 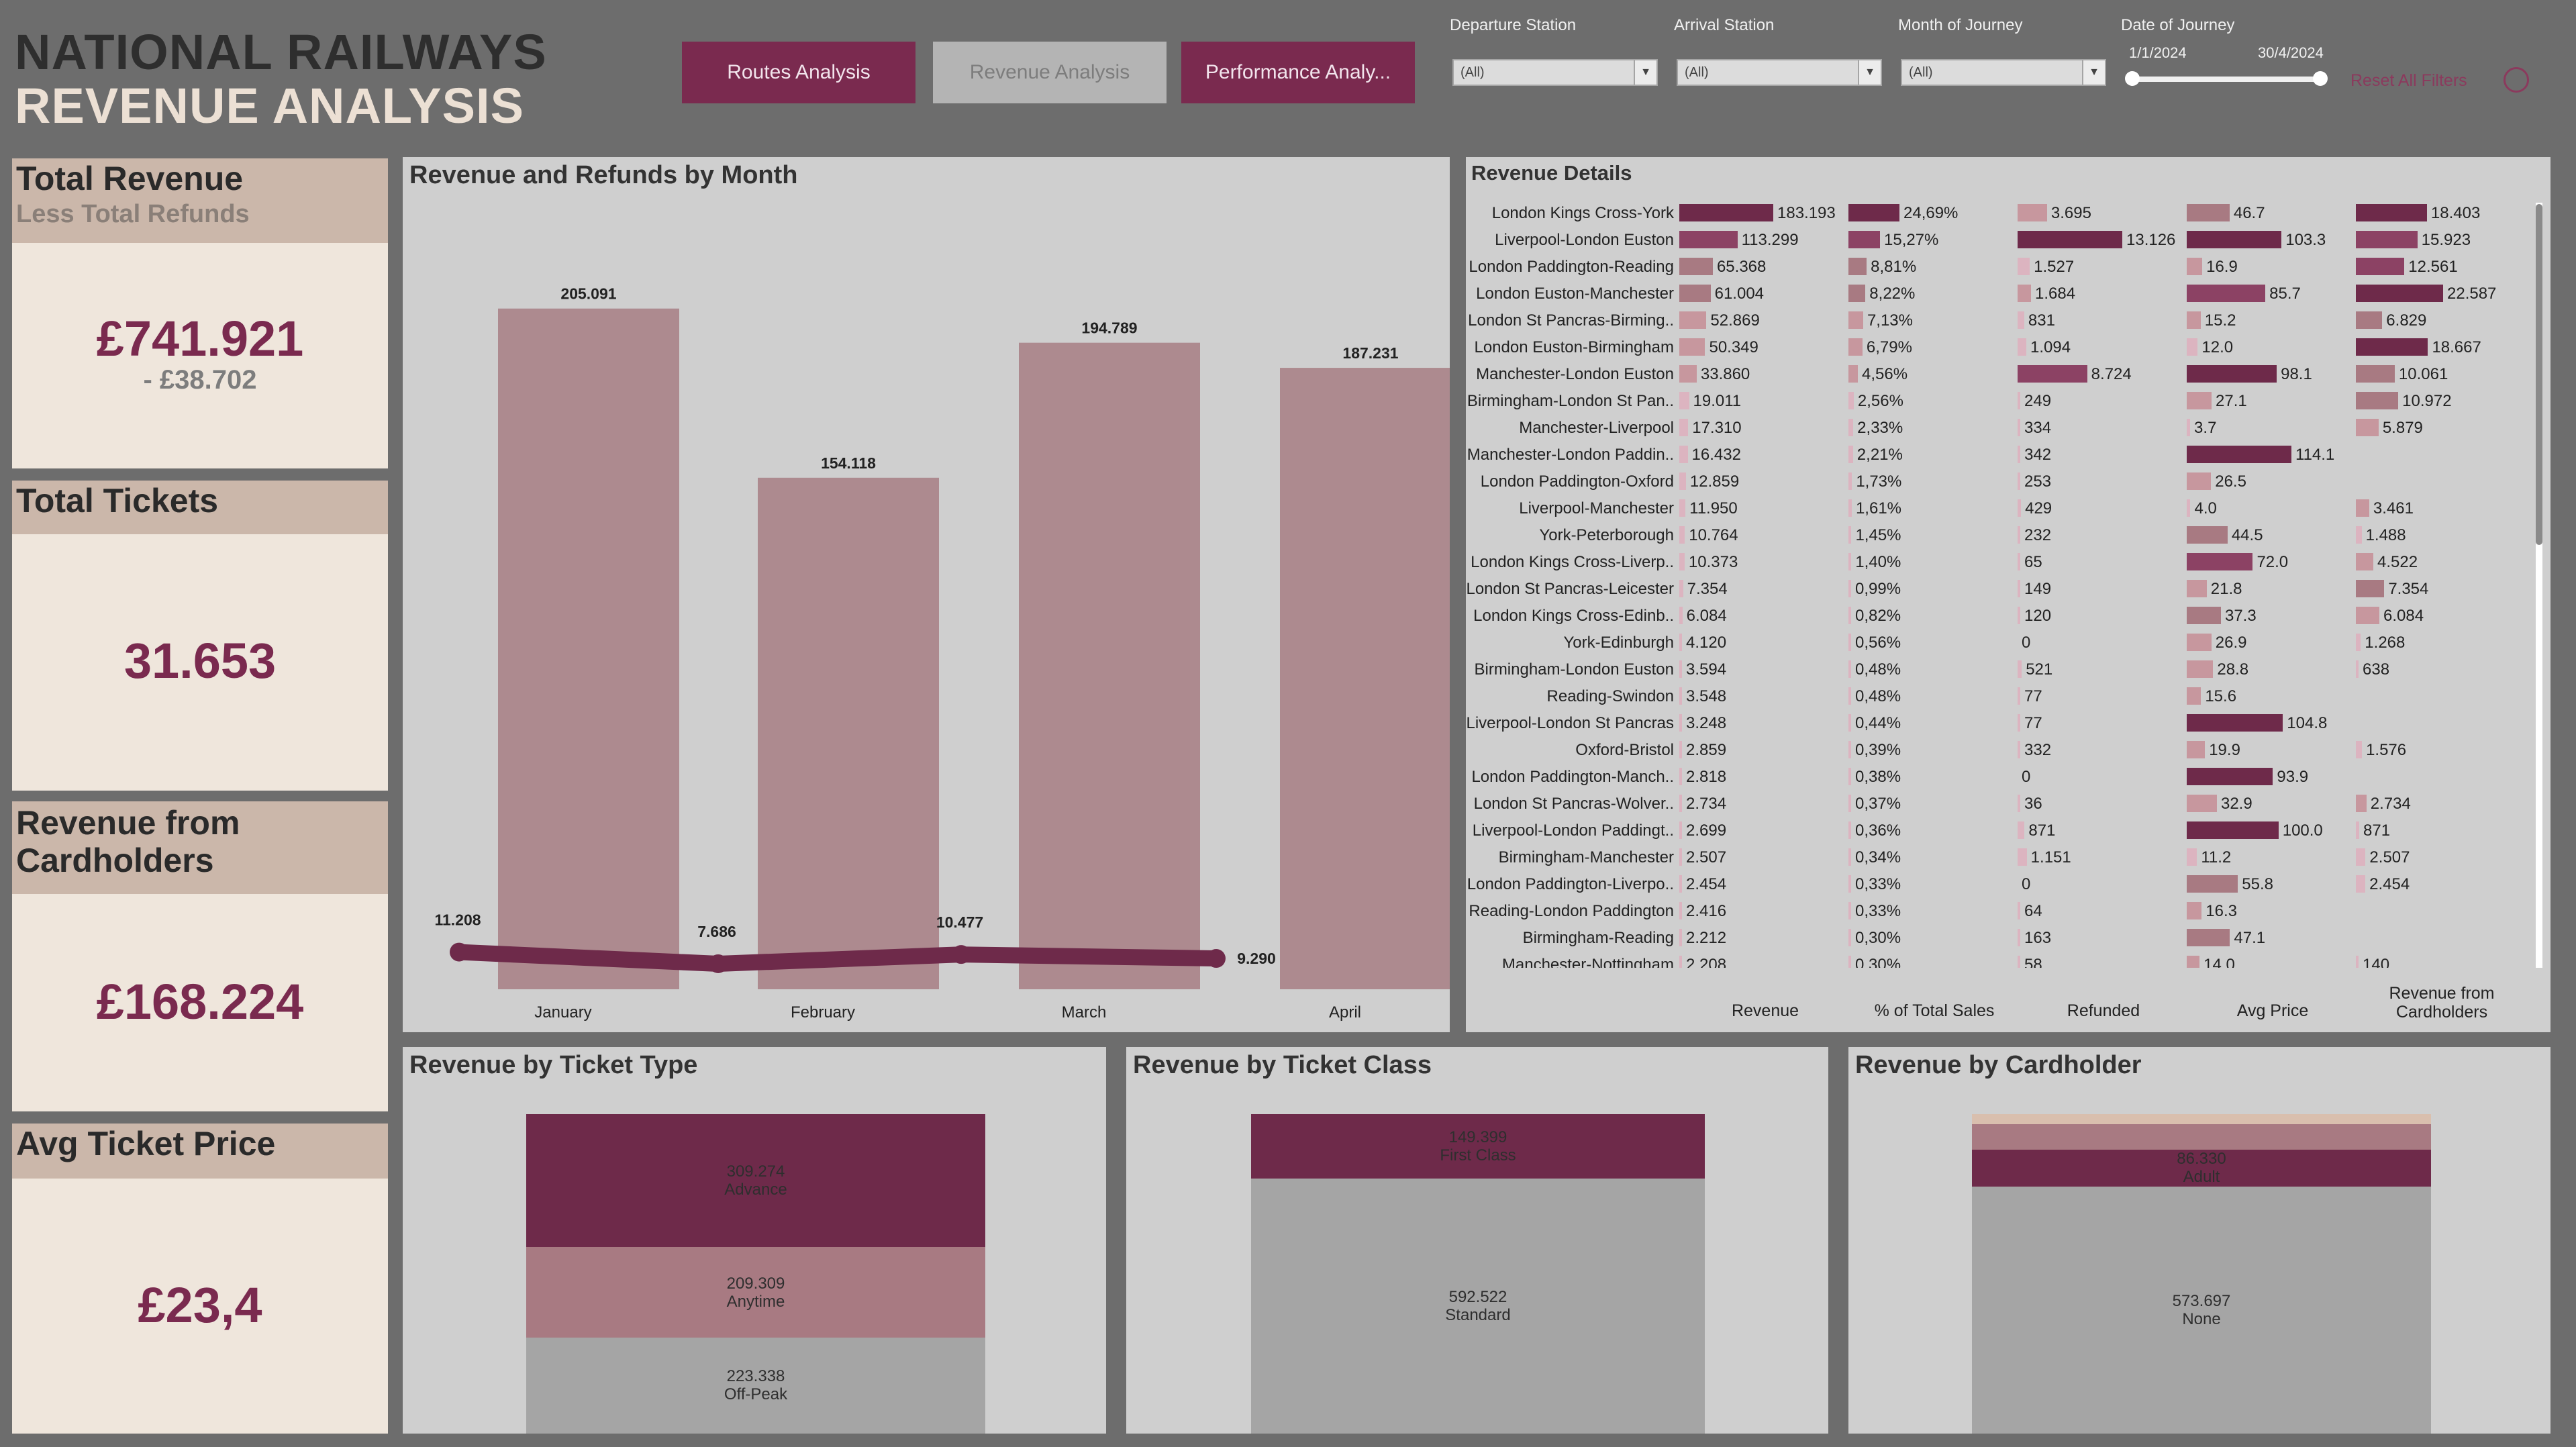 What do you see at coordinates (1570, 962) in the screenshot?
I see `route-name: Manchester-Nottingham` at bounding box center [1570, 962].